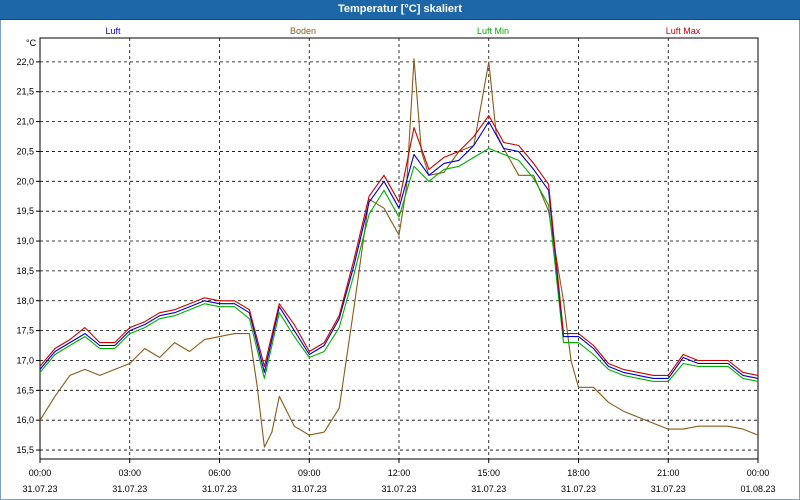 This screenshot has width=800, height=500. I want to click on x-tick-time-label: 15:00, so click(488, 473).